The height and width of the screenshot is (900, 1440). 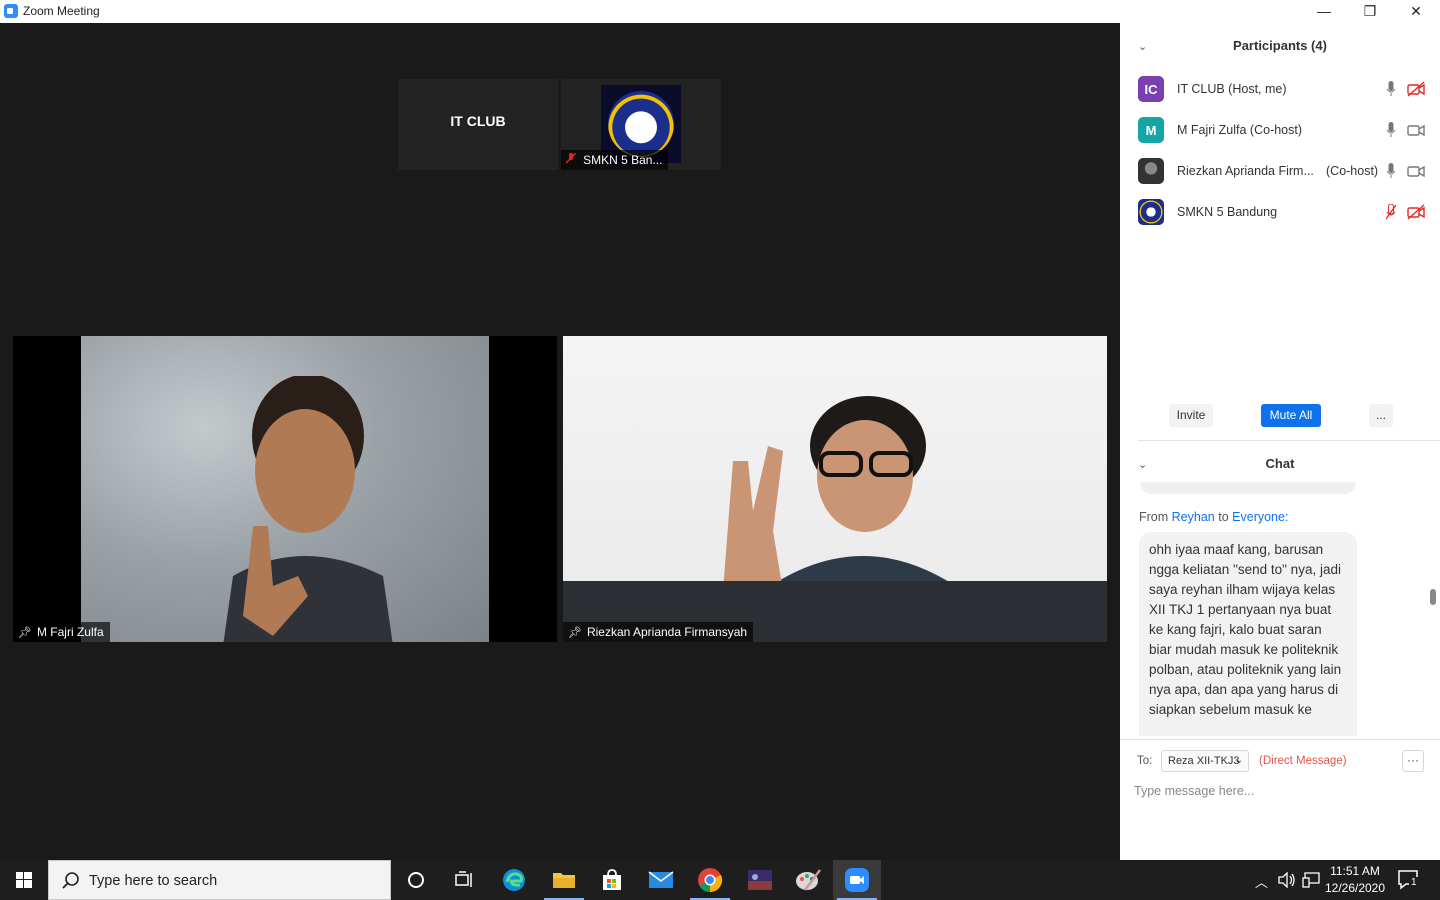 I want to click on chat-scroll-thumb, so click(x=1433, y=597).